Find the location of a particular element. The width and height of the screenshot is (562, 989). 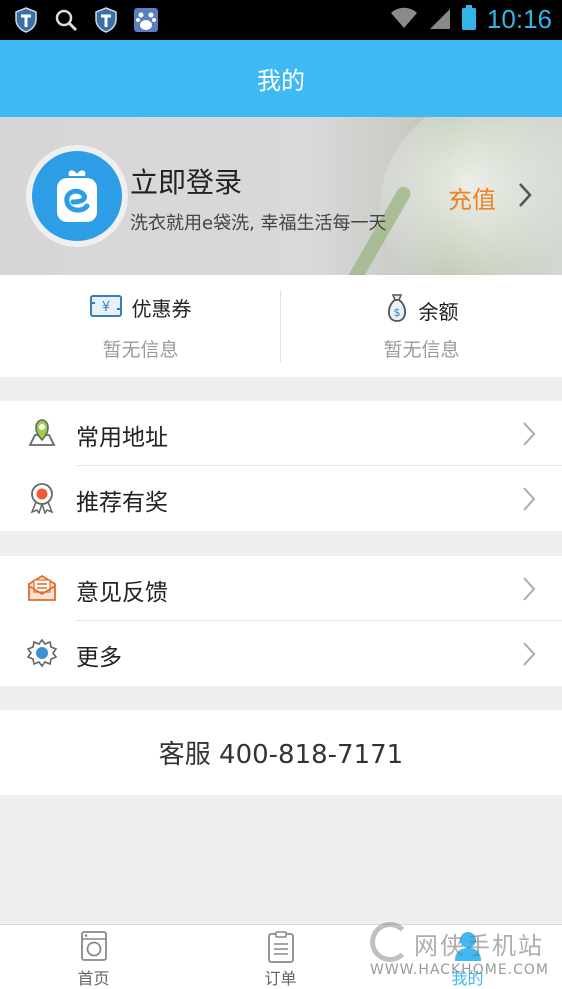

coupon-label: 优惠券 is located at coordinates (161, 309).